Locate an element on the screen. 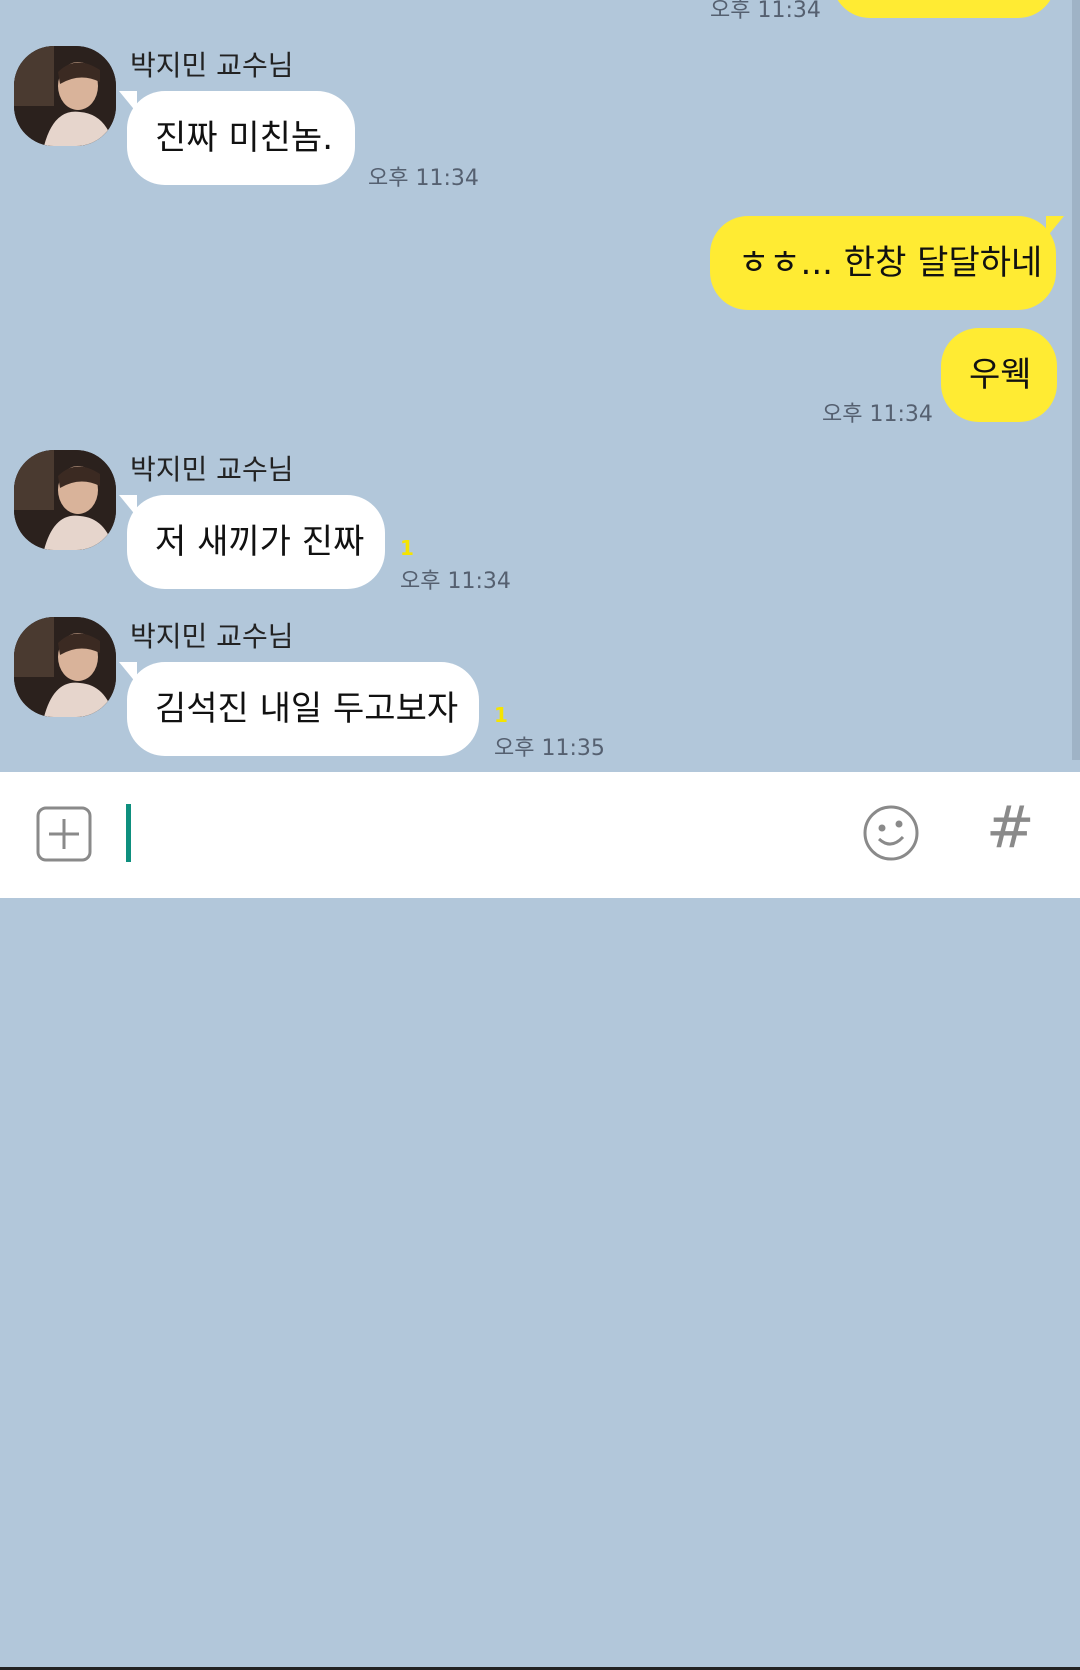 This screenshot has width=1080, height=1670. smiley-icon is located at coordinates (891, 833).